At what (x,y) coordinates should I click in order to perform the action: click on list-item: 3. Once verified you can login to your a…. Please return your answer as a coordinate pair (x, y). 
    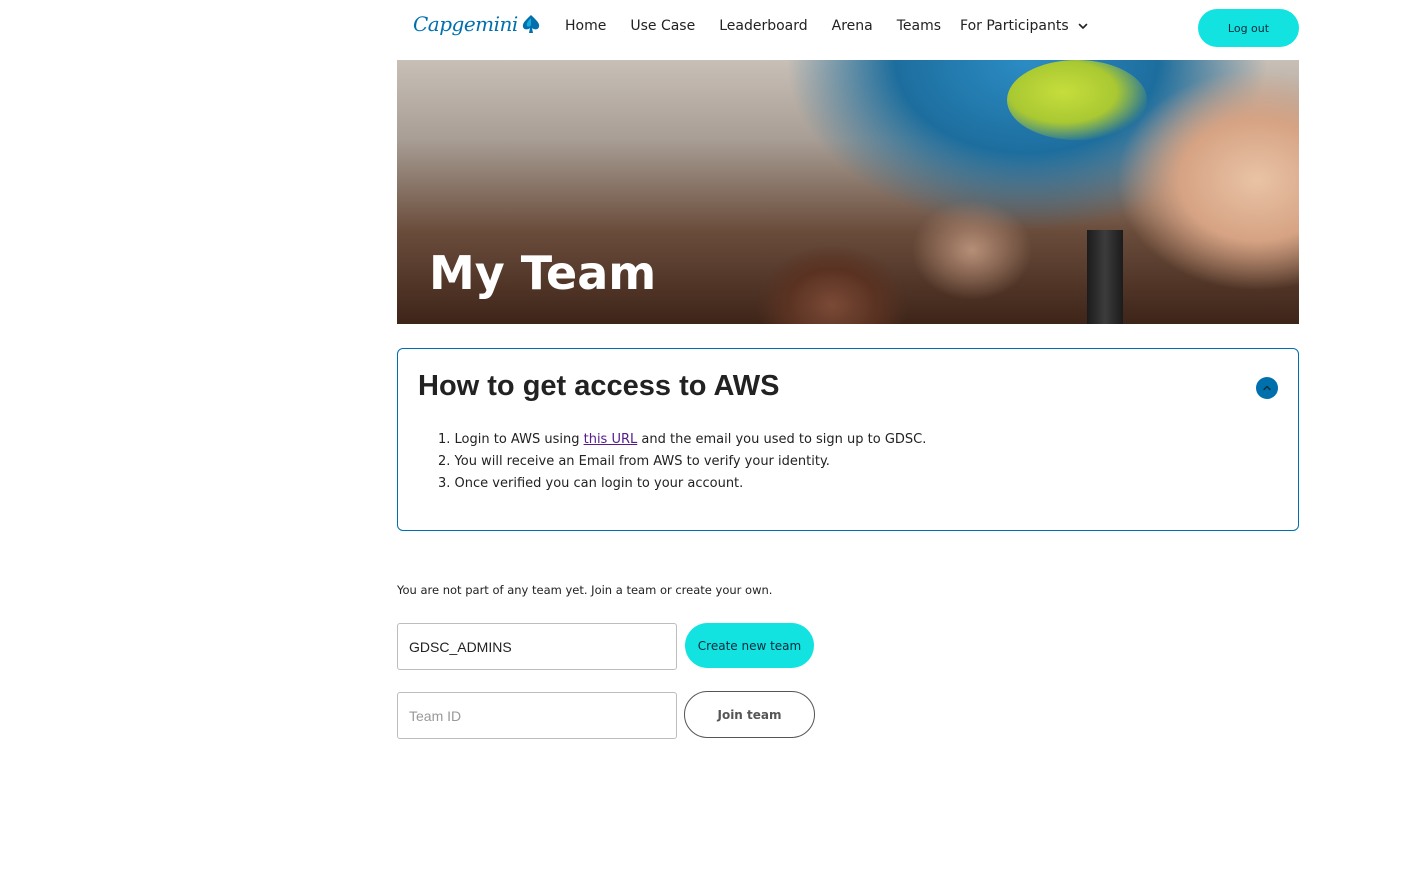
    Looking at the image, I should click on (682, 484).